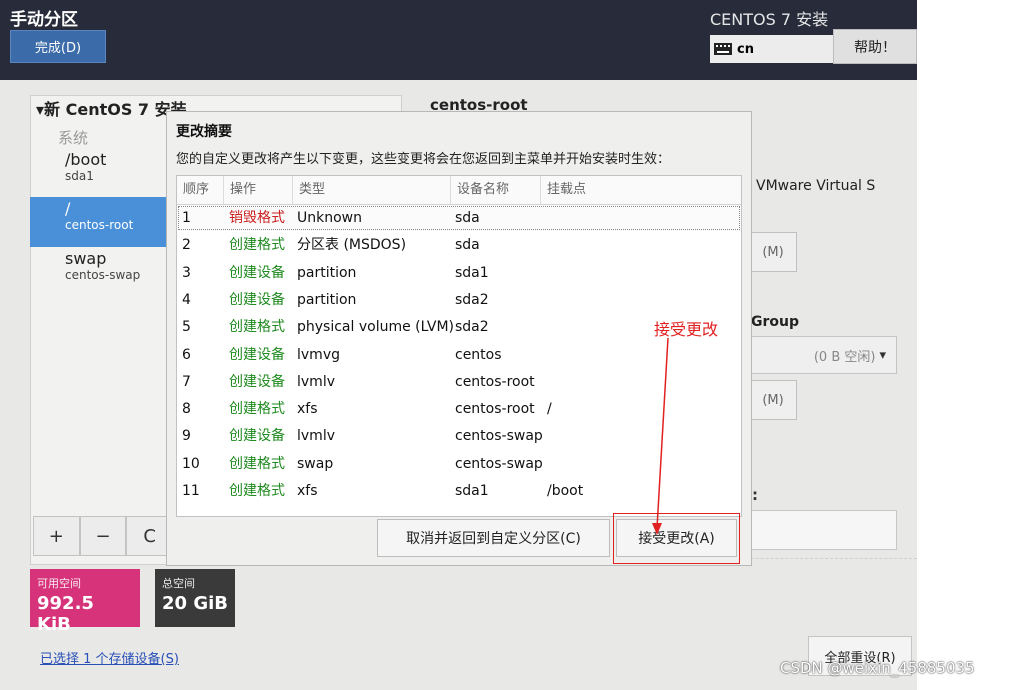 The height and width of the screenshot is (690, 1017). Describe the element at coordinates (660, 436) in the screenshot. I see `annotation-arrow` at that location.